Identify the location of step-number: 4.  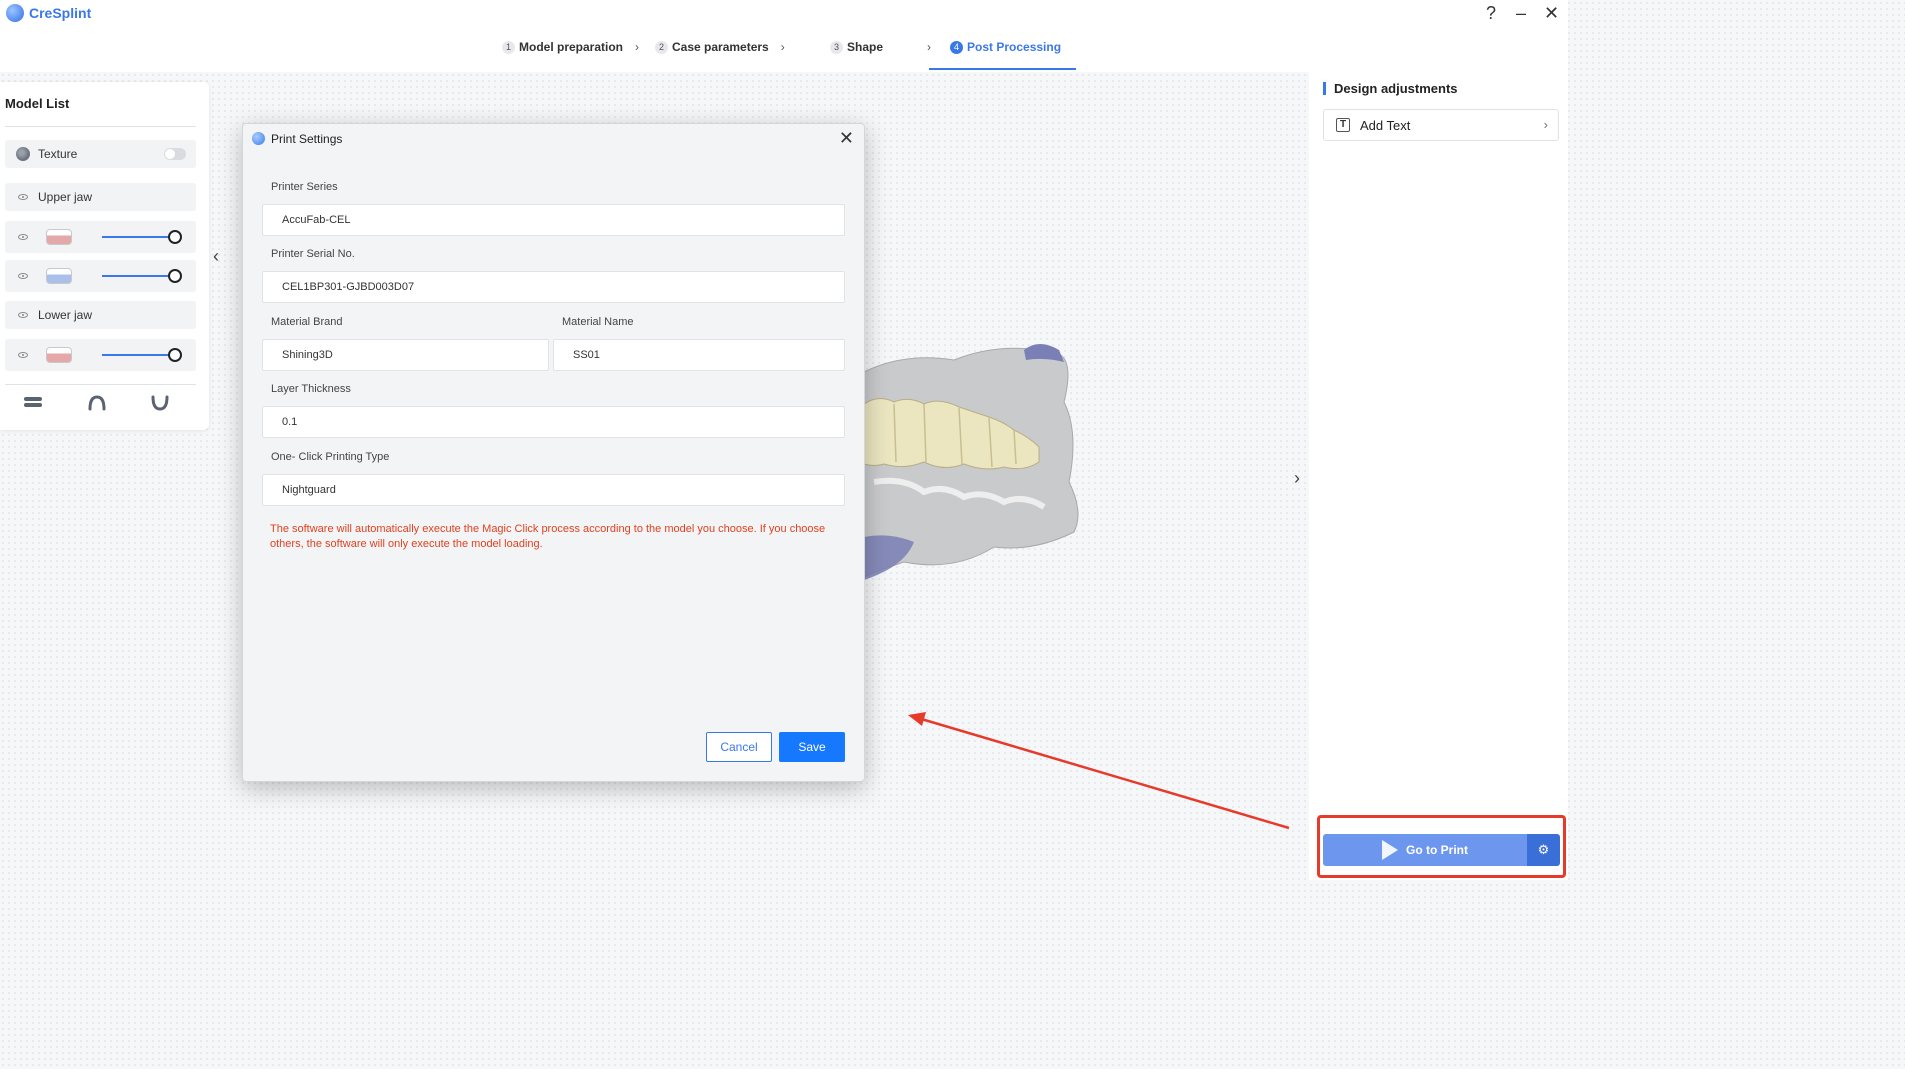
(956, 47).